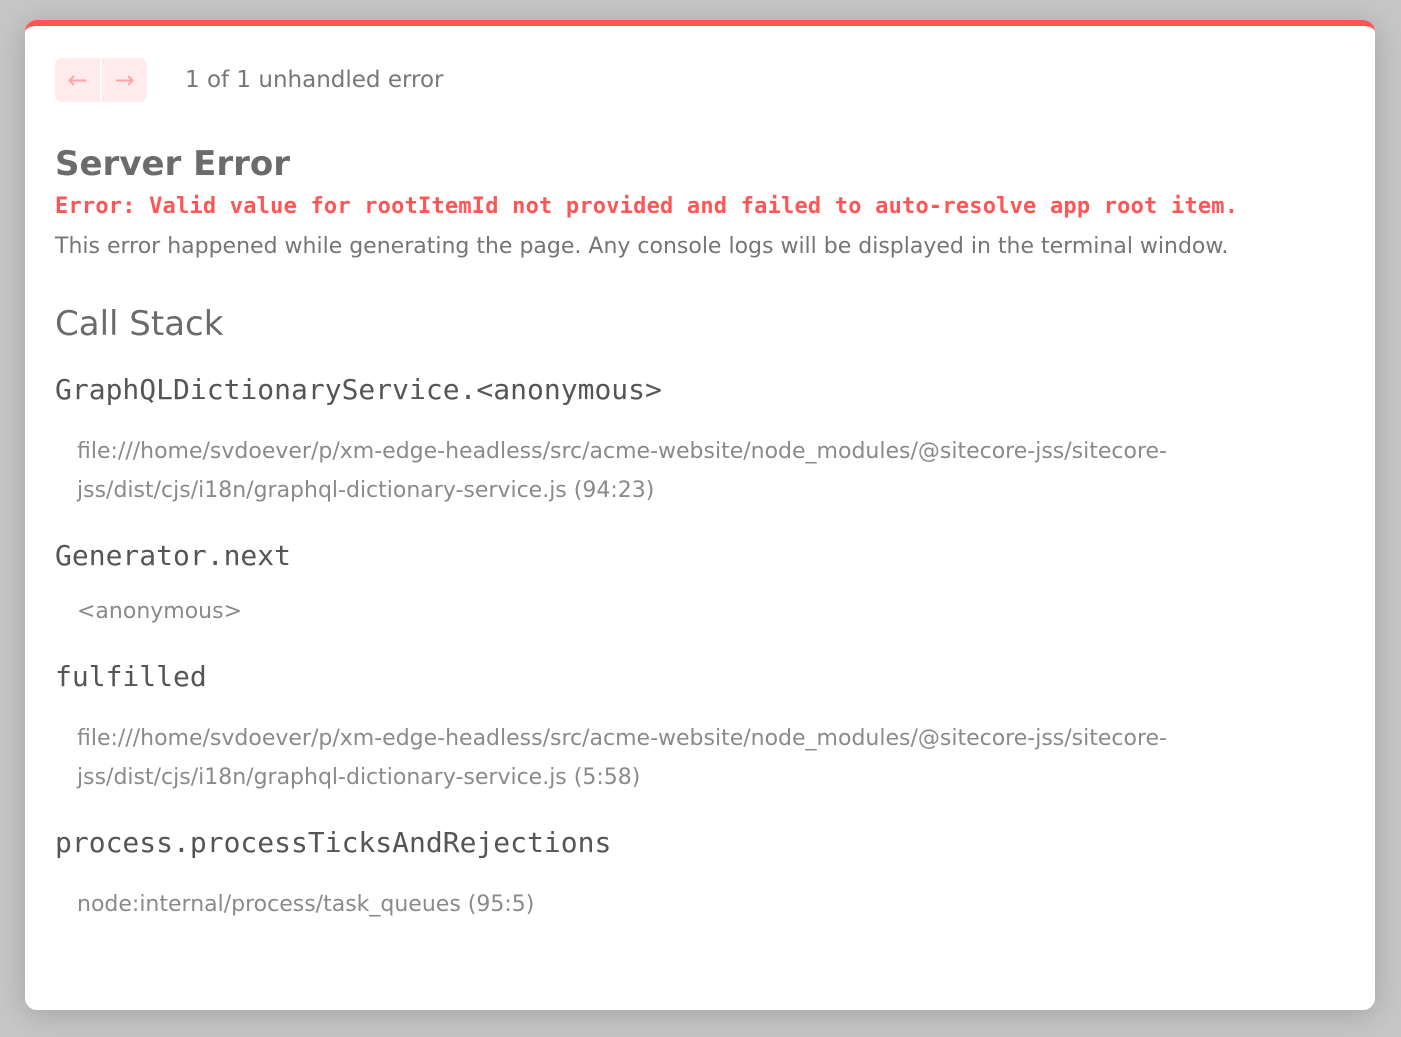  What do you see at coordinates (333, 842) in the screenshot?
I see `frame-function: process.processTicksAndRejections` at bounding box center [333, 842].